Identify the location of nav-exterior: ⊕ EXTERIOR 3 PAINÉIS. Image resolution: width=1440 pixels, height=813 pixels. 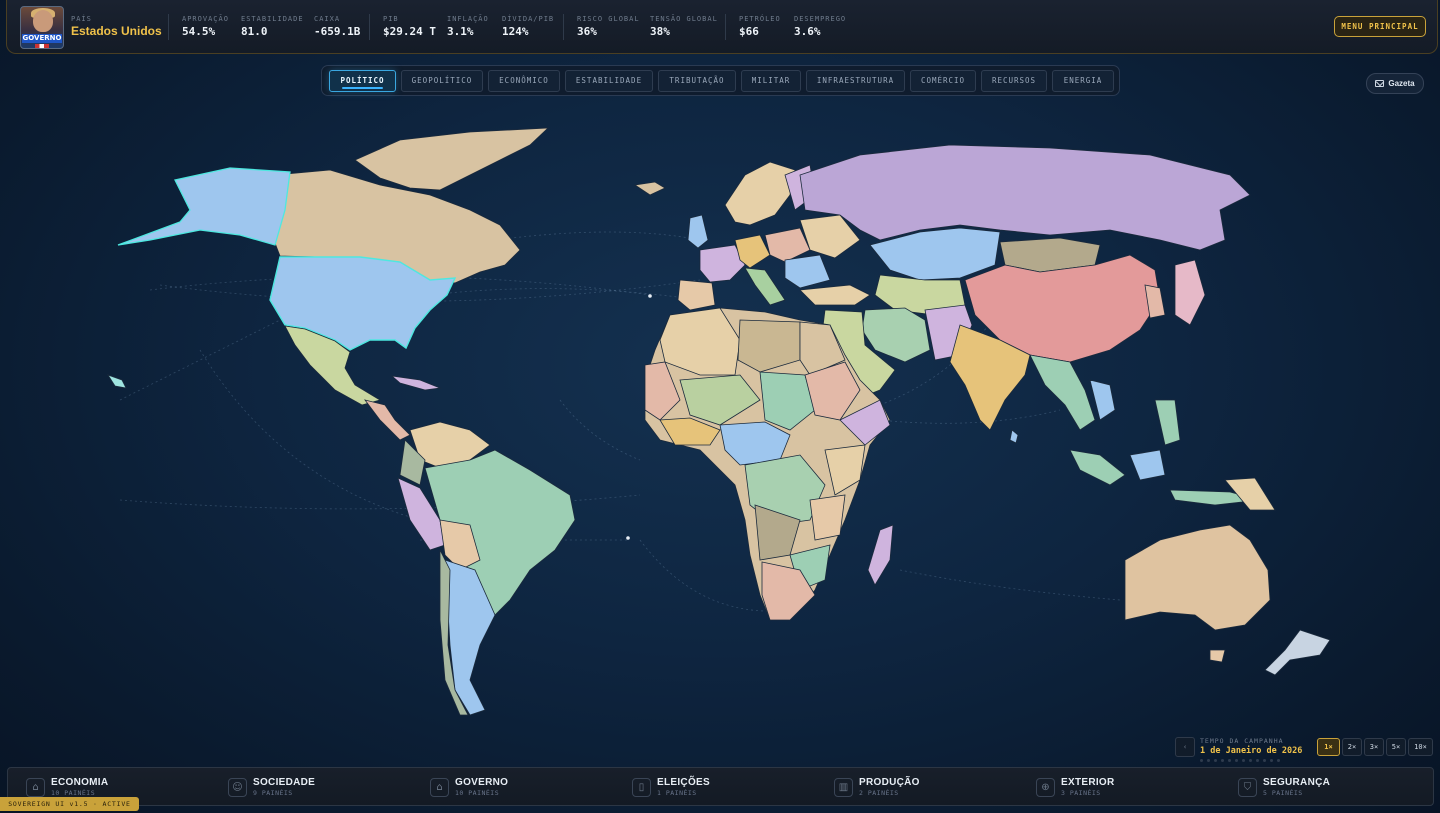
(1075, 787).